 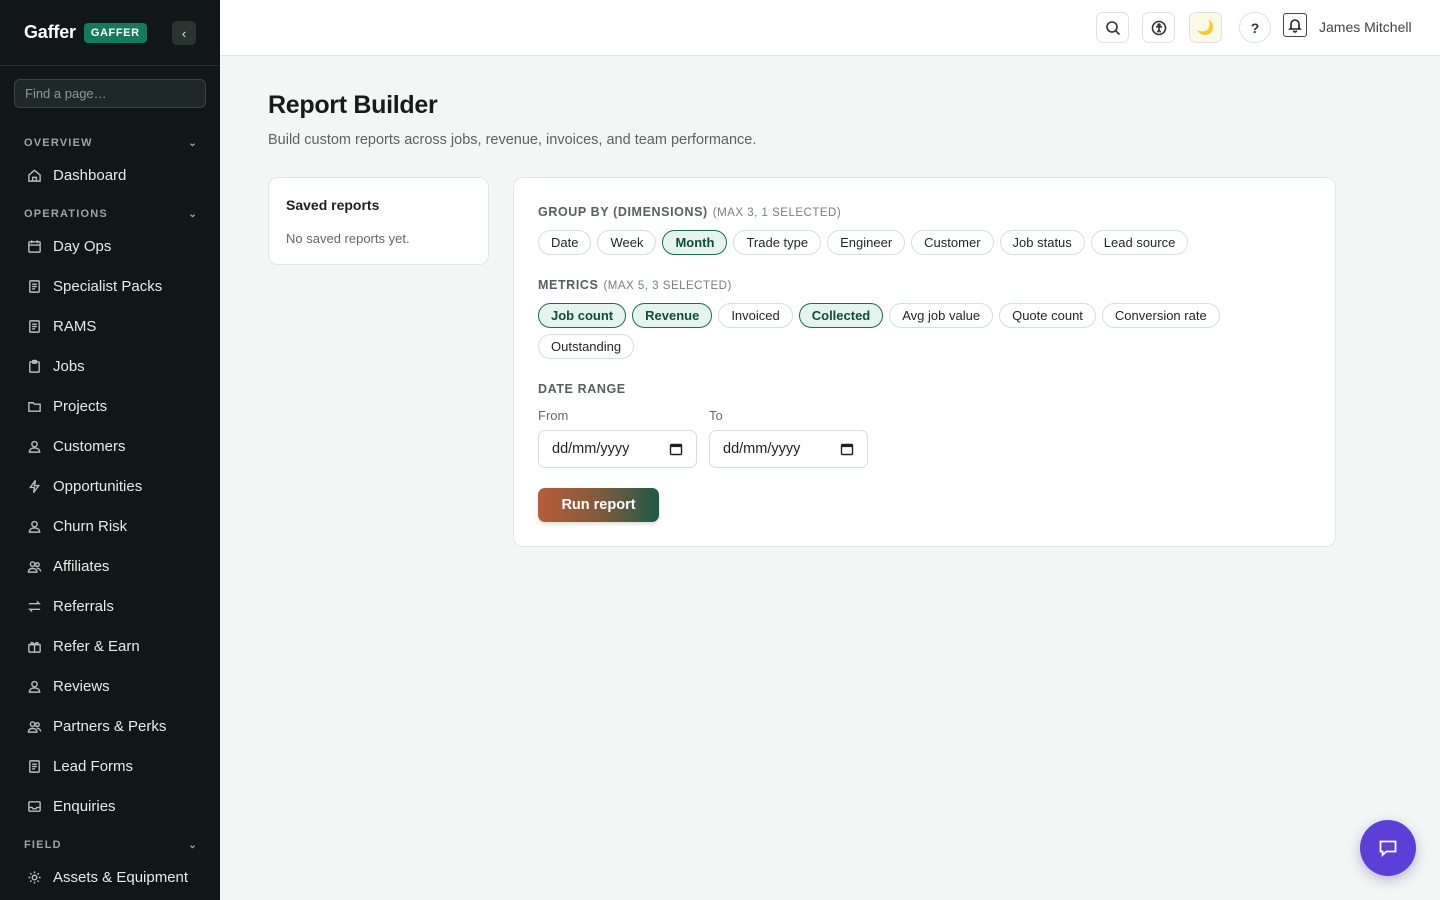 I want to click on sidebar-item-label: Churn Risk, so click(x=90, y=526).